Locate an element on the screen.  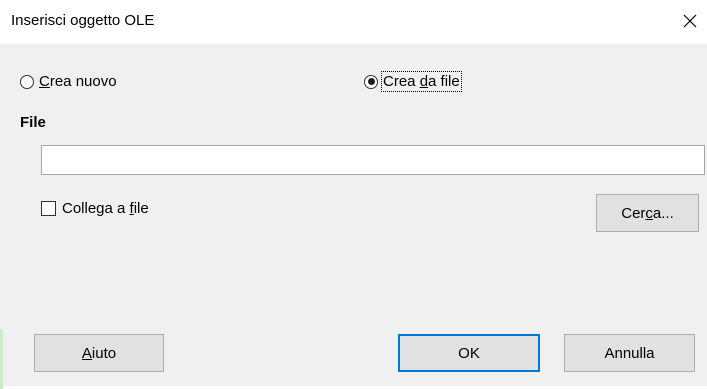
ok-button: OK is located at coordinates (469, 353).